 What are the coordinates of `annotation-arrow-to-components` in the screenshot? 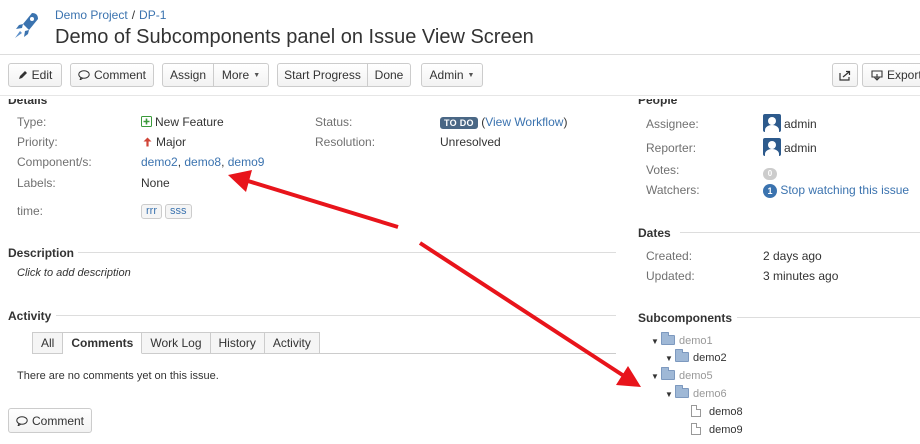 It's located at (313, 199).